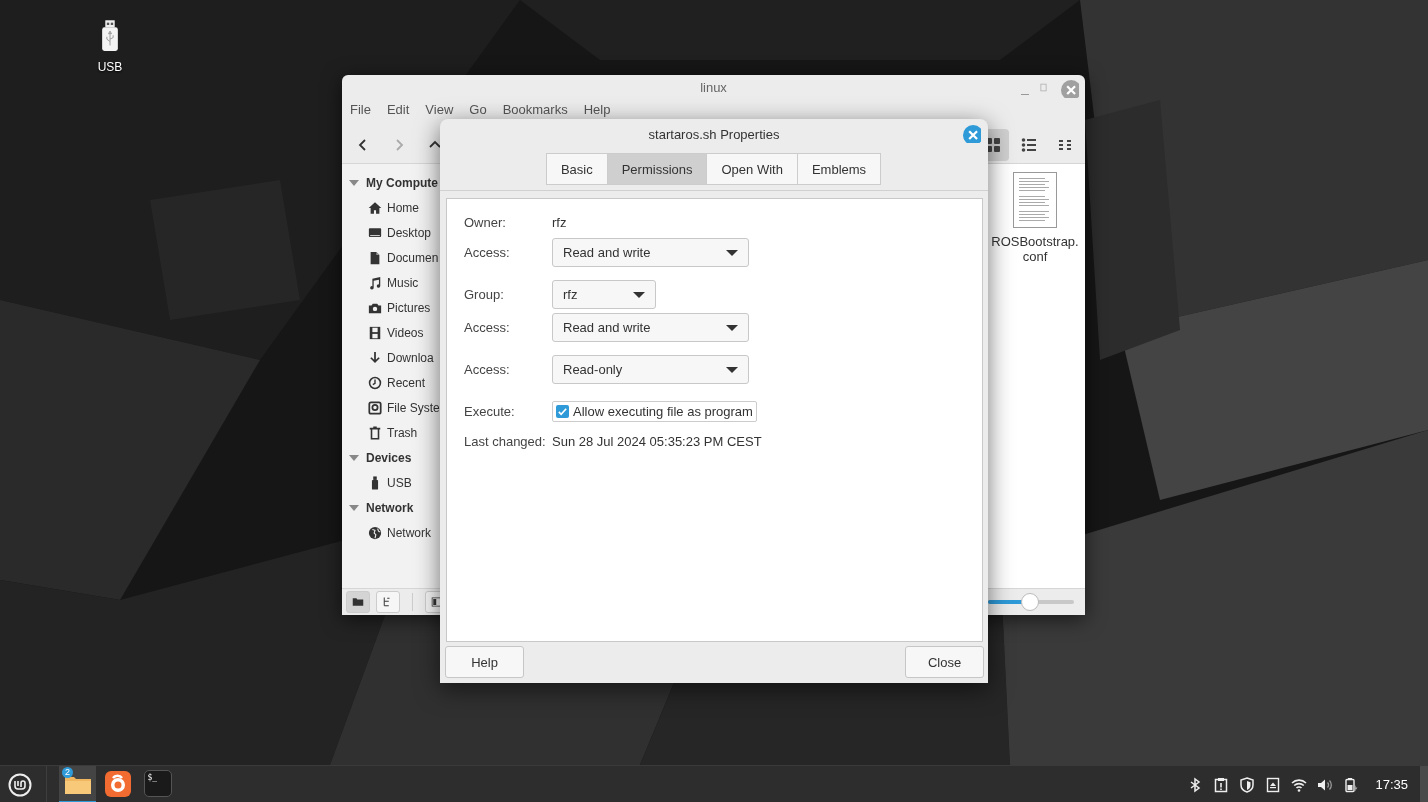 Image resolution: width=1428 pixels, height=802 pixels. I want to click on window-title: linux, so click(713, 87).